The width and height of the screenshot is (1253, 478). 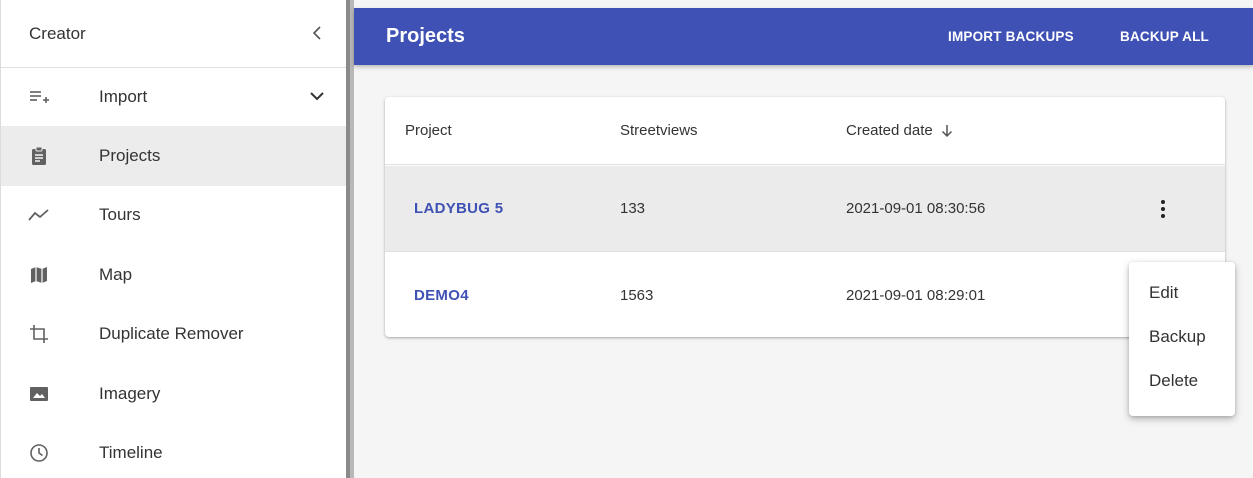 I want to click on sidebar-resize-handle, so click(x=350, y=239).